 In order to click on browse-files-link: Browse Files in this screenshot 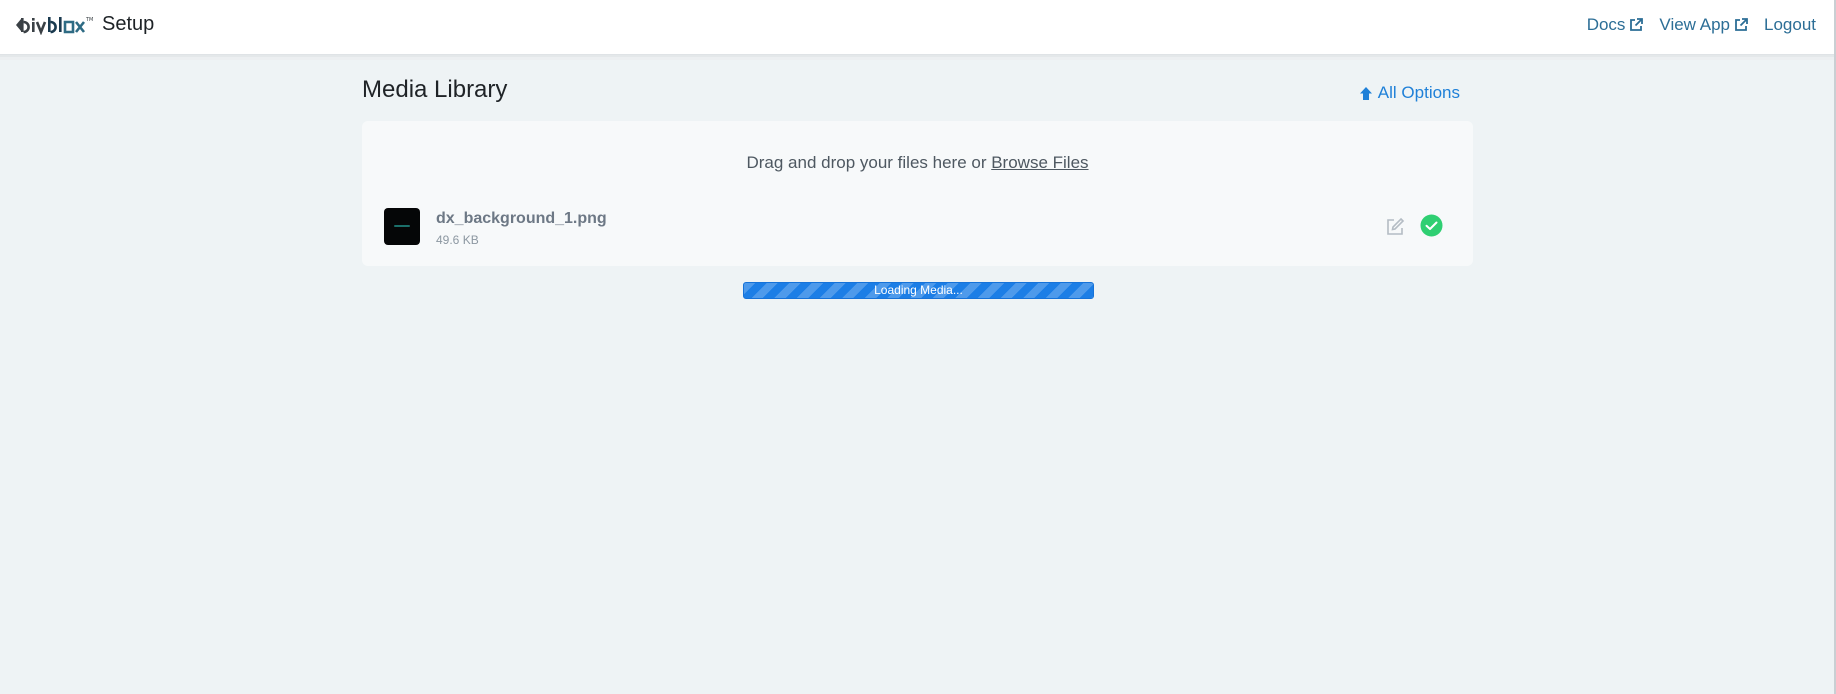, I will do `click(1039, 162)`.